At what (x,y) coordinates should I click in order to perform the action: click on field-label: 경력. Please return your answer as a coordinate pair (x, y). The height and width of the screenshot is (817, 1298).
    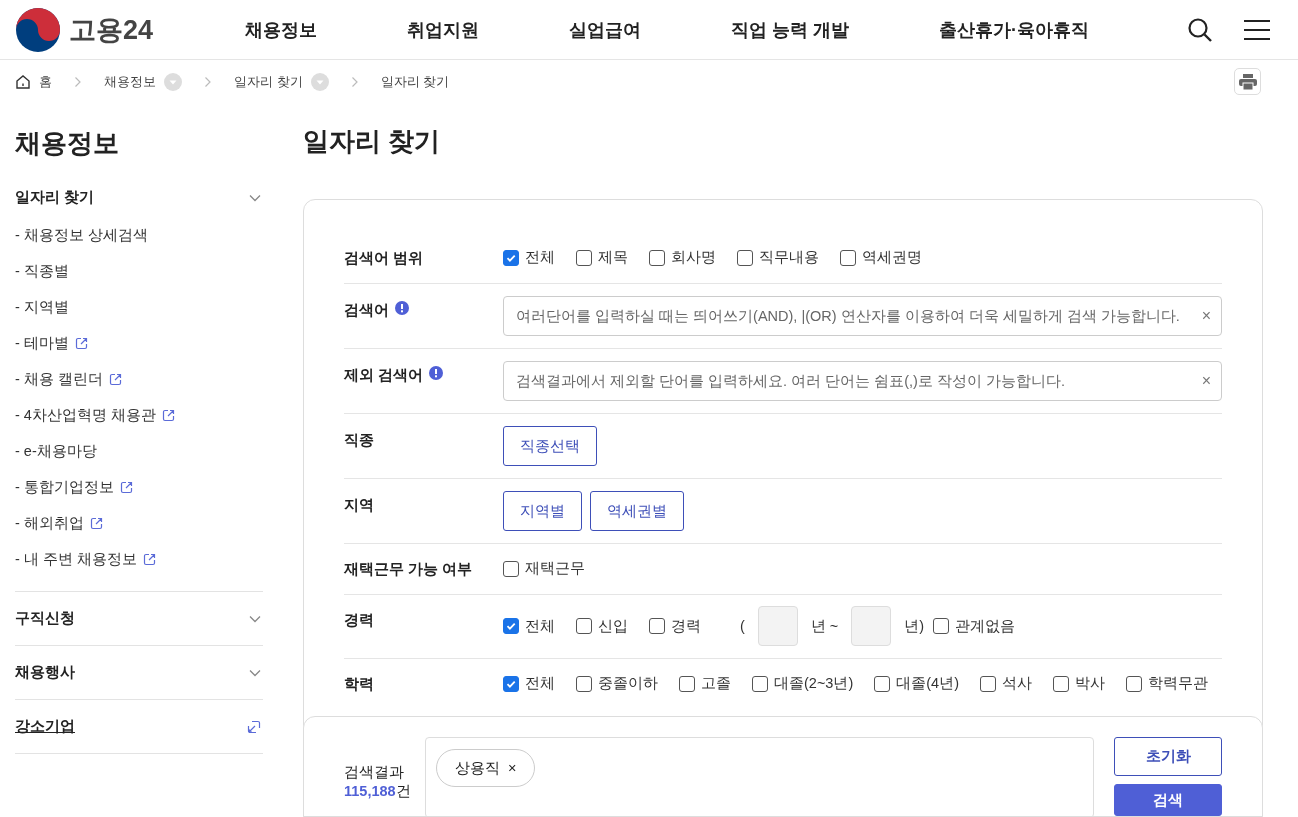
    Looking at the image, I should click on (359, 620).